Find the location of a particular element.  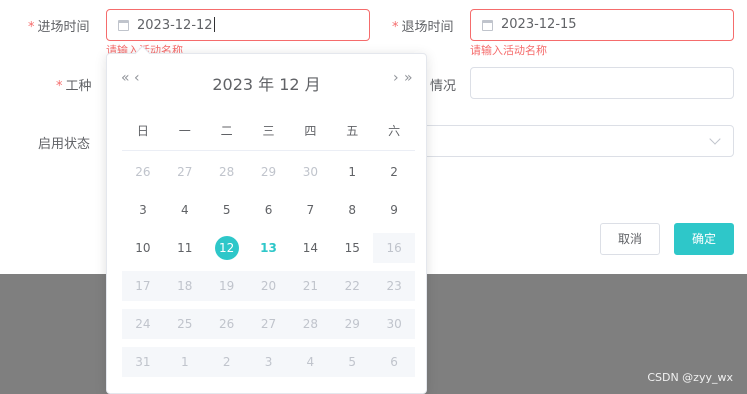

situation-label-text: 情况 is located at coordinates (443, 86).